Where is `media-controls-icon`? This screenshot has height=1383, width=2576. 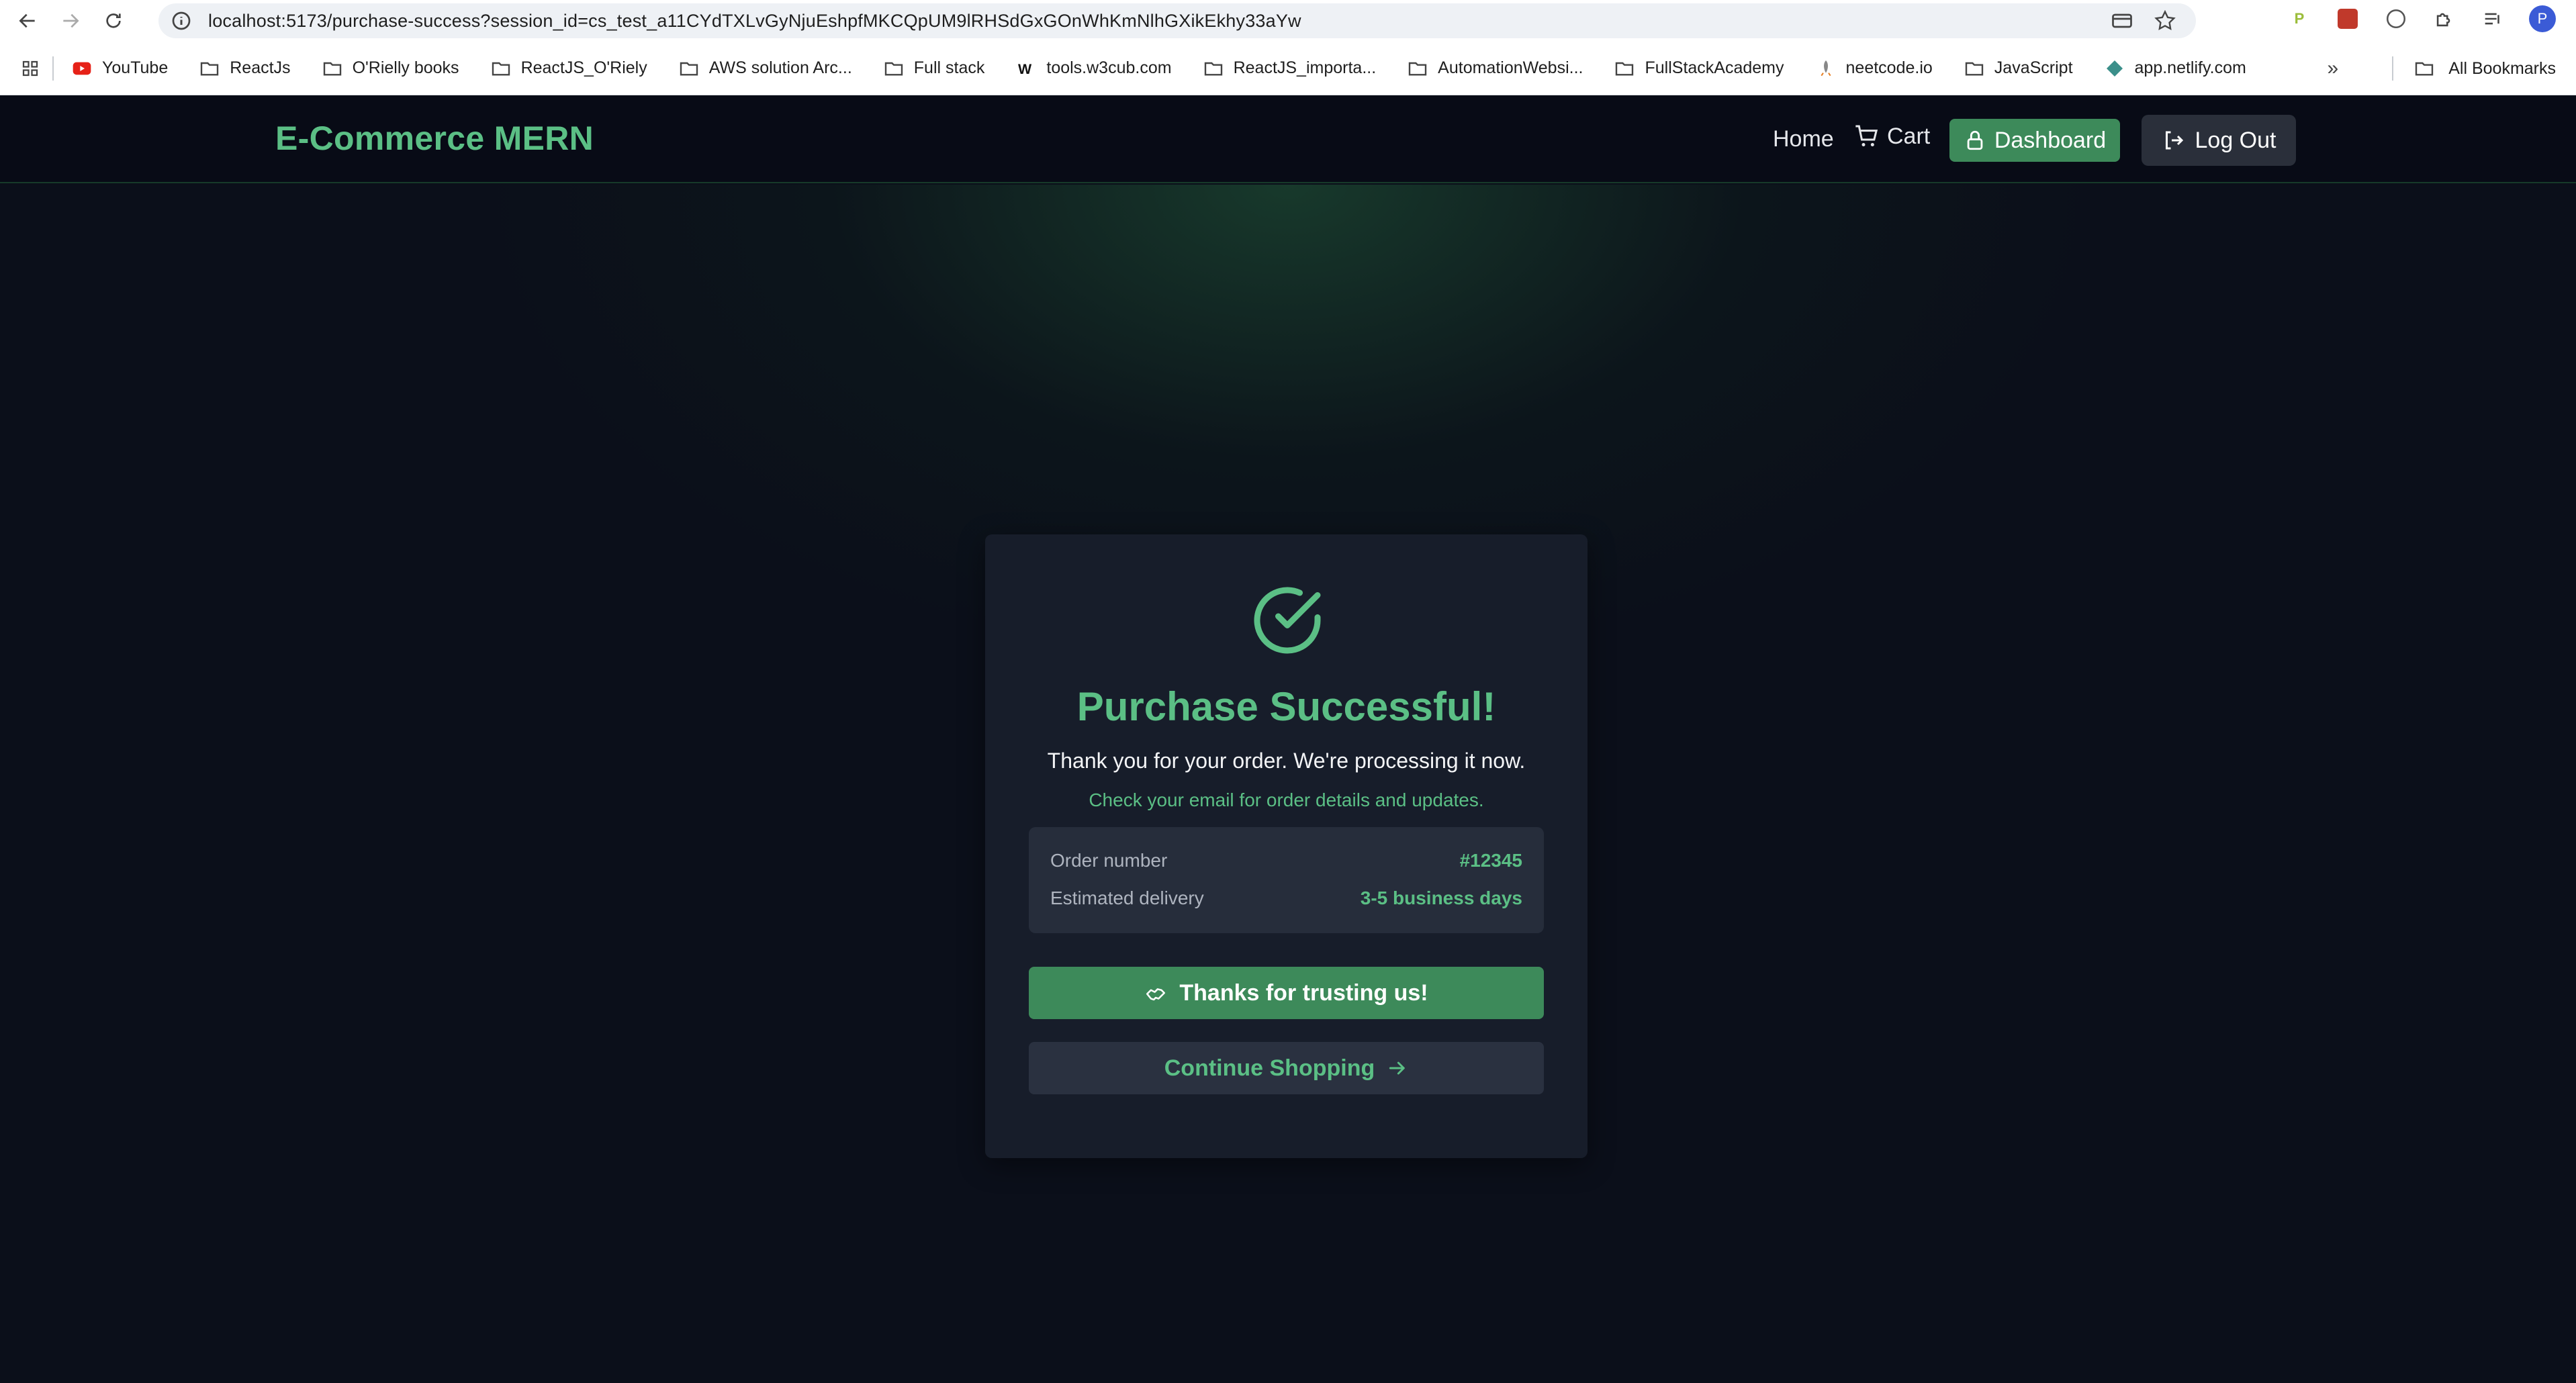
media-controls-icon is located at coordinates (2493, 19).